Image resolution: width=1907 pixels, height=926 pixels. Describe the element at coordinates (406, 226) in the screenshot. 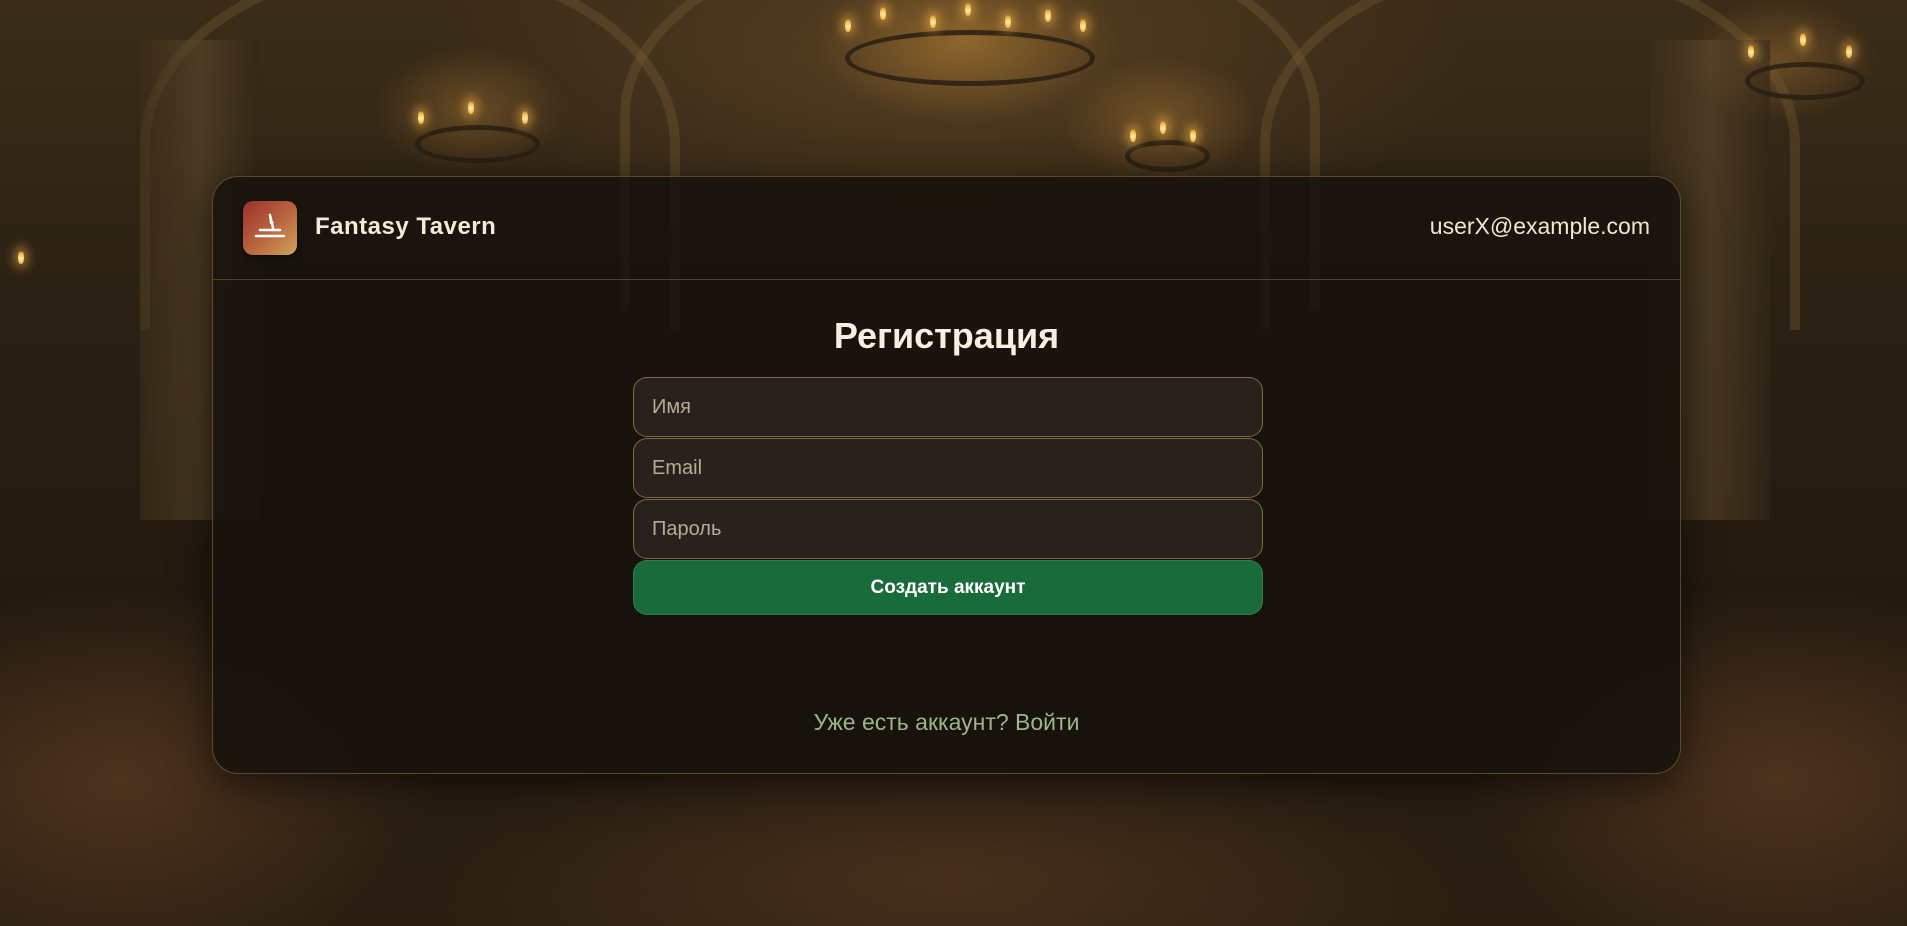

I see `app-name: Fantasy Tavern` at that location.